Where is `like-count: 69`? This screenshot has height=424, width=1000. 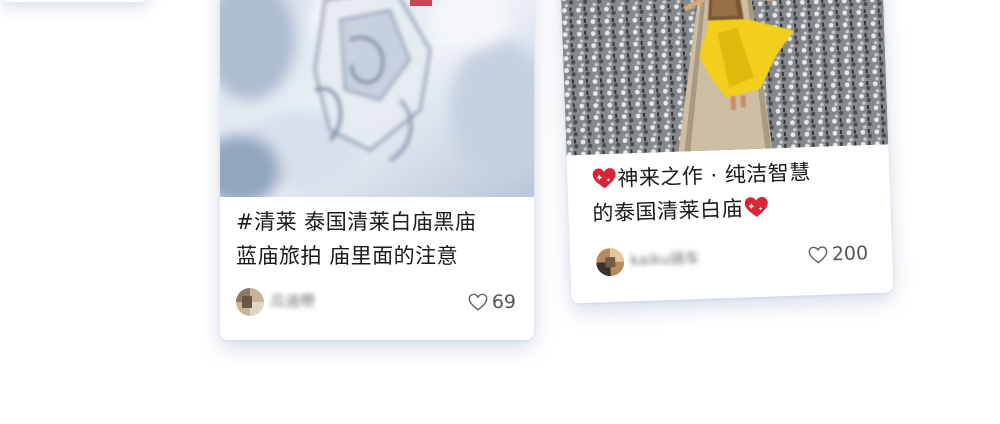
like-count: 69 is located at coordinates (503, 302).